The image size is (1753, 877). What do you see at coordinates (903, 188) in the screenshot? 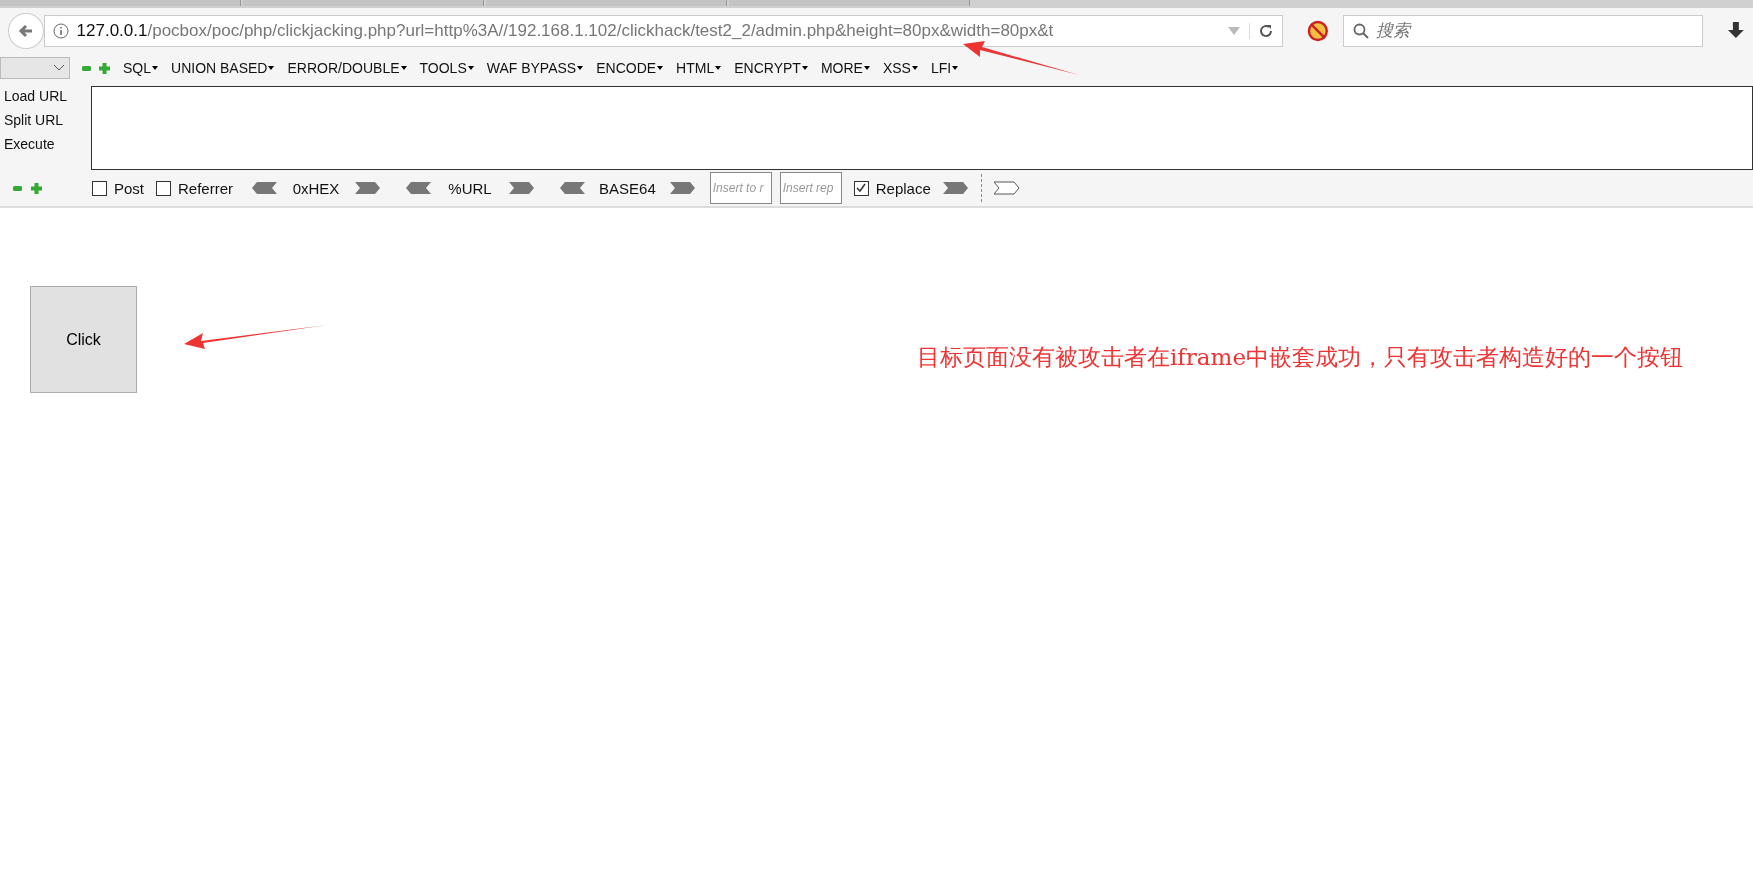
I see `checkbox-label: Replace` at bounding box center [903, 188].